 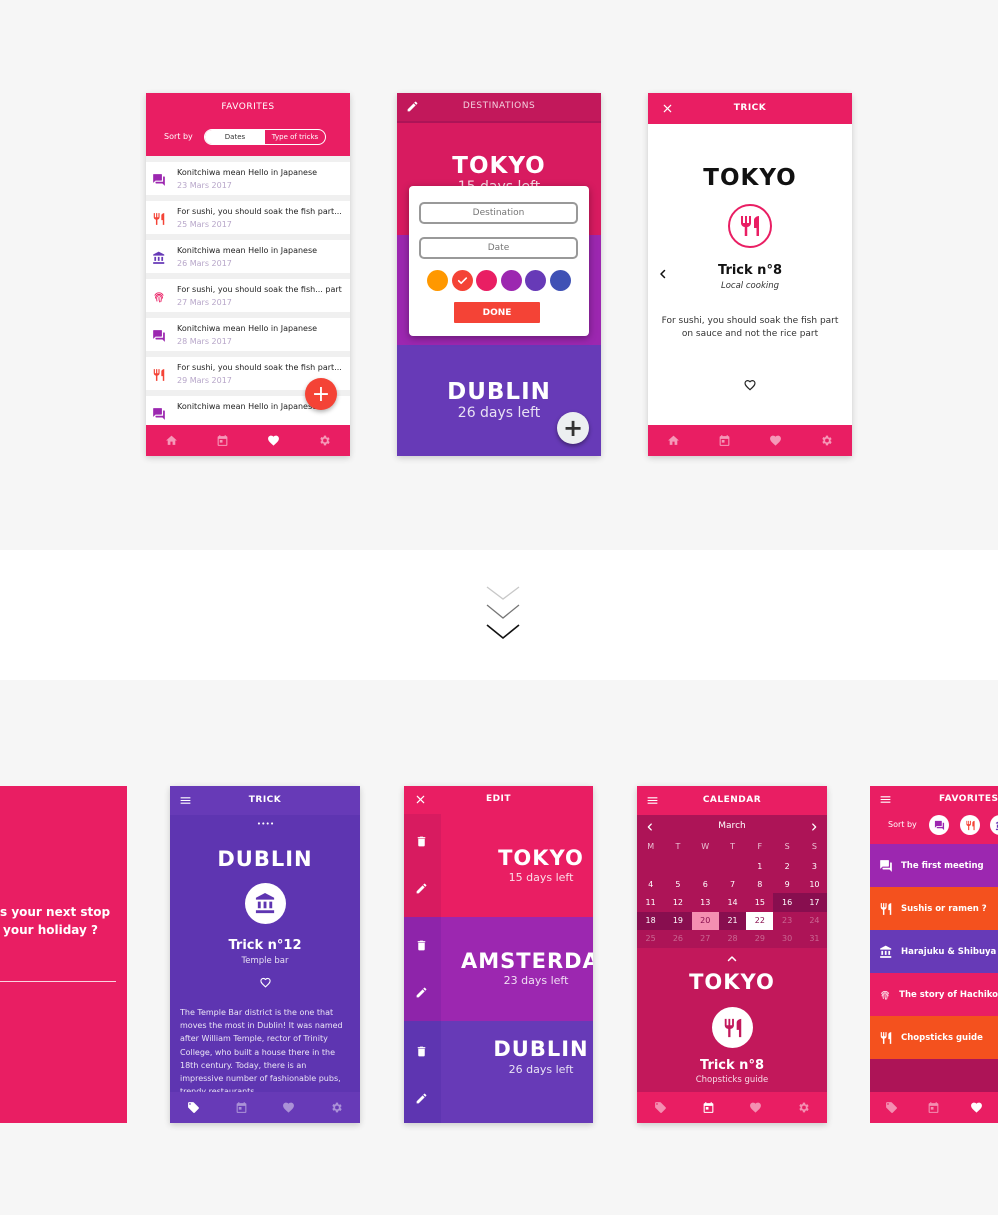 I want to click on filter-food, so click(x=970, y=825).